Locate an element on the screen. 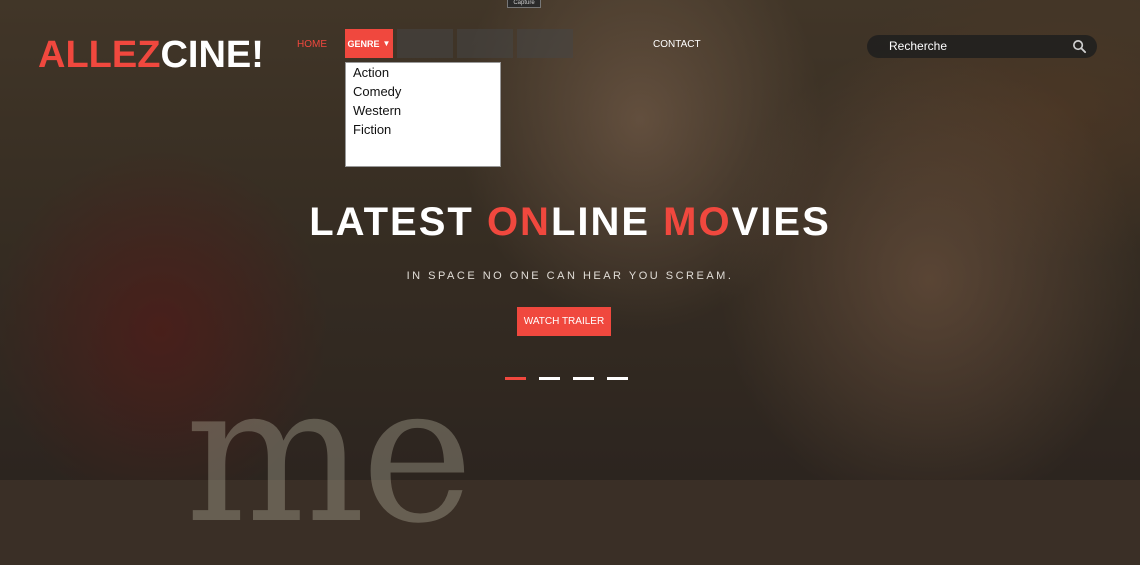  search-icon is located at coordinates (1079, 46).